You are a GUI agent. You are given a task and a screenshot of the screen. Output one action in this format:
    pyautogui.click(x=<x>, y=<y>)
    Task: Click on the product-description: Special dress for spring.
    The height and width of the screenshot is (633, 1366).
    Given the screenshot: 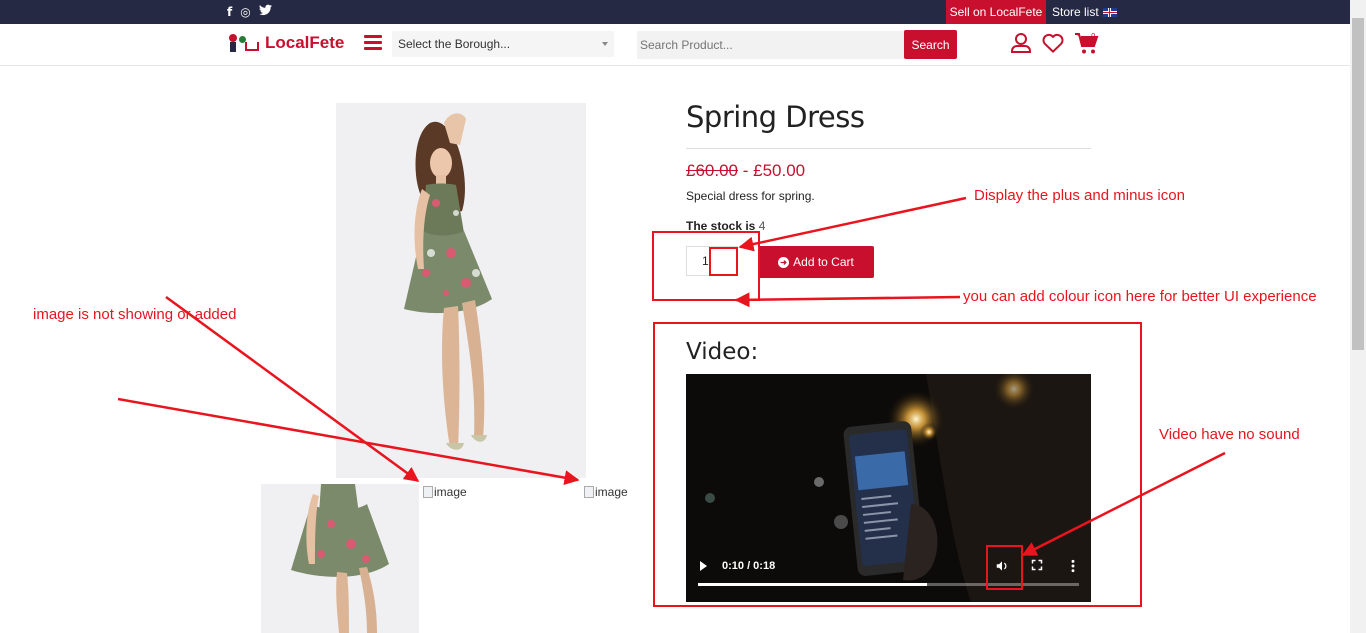 What is the action you would take?
    pyautogui.click(x=750, y=196)
    